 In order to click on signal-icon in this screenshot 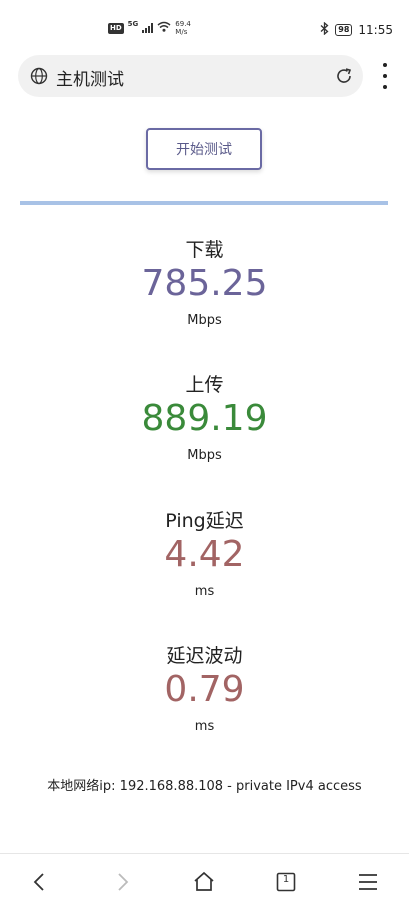, I will do `click(148, 28)`.